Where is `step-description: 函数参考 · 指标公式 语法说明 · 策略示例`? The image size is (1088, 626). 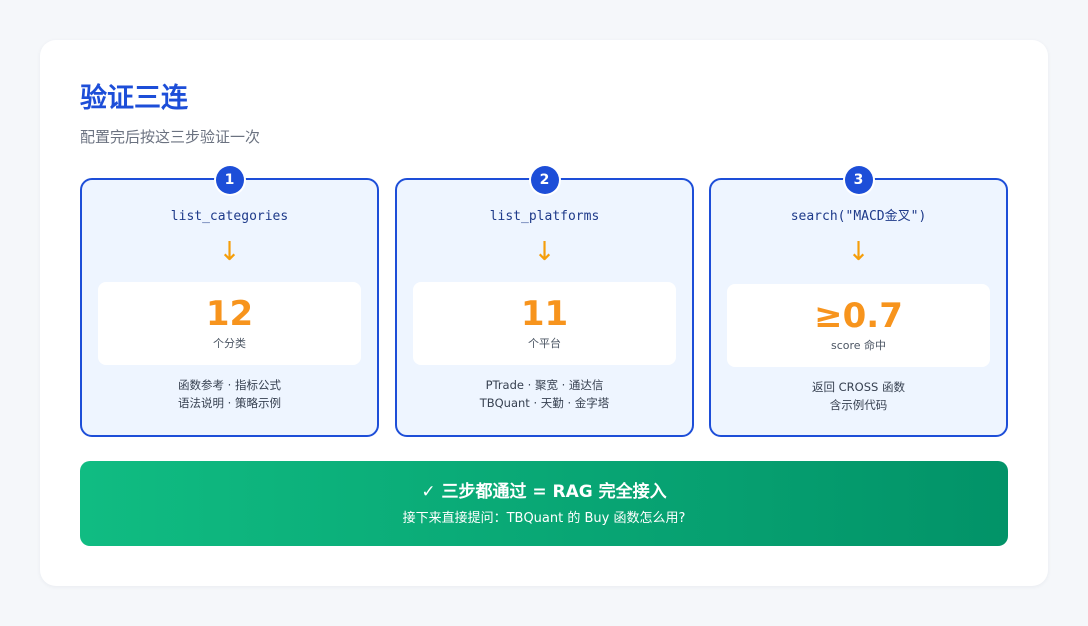
step-description: 函数参考 · 指标公式 语法说明 · 策略示例 is located at coordinates (229, 394).